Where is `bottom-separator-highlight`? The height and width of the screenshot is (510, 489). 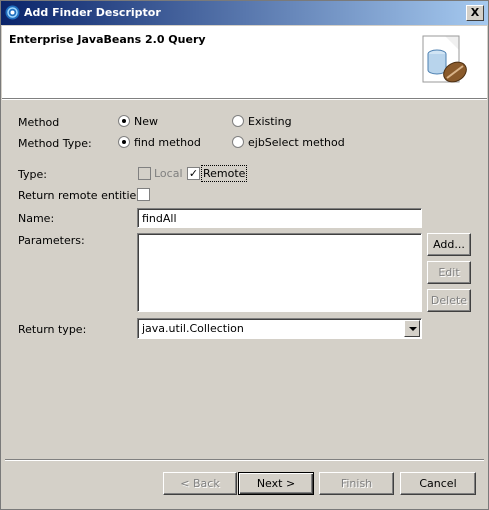 bottom-separator-highlight is located at coordinates (244, 460).